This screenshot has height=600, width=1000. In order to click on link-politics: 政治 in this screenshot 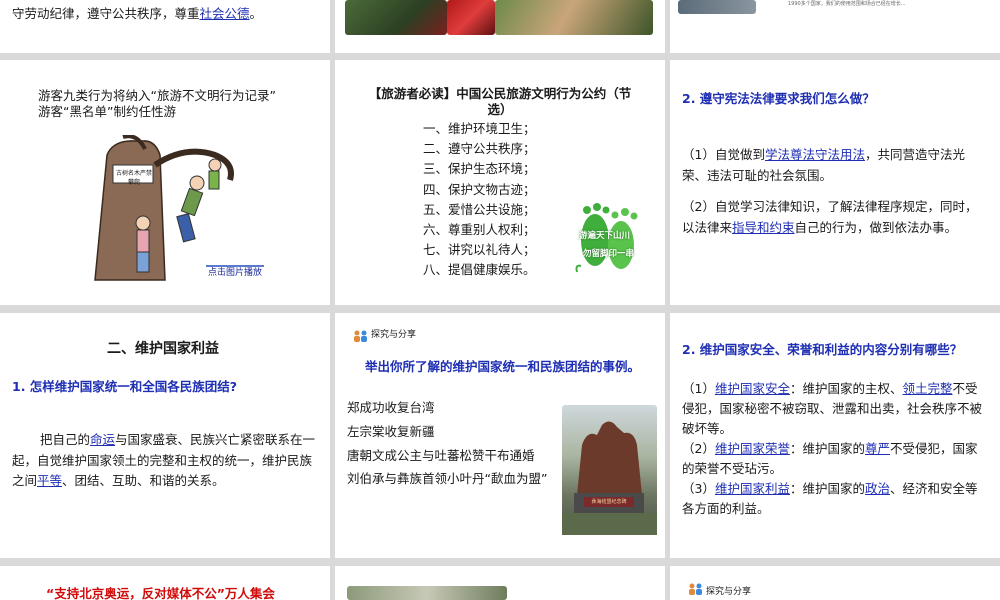, I will do `click(877, 488)`.